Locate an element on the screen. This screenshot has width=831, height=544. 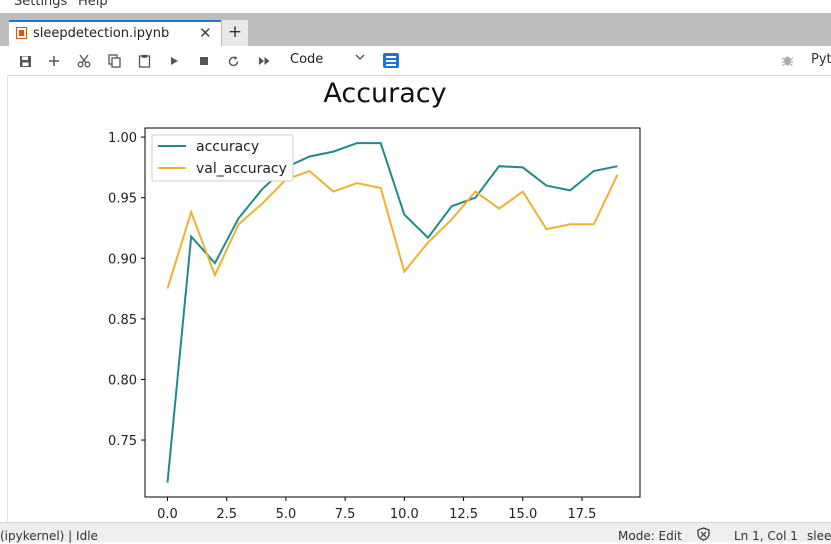
notebook-icon is located at coordinates (21, 33).